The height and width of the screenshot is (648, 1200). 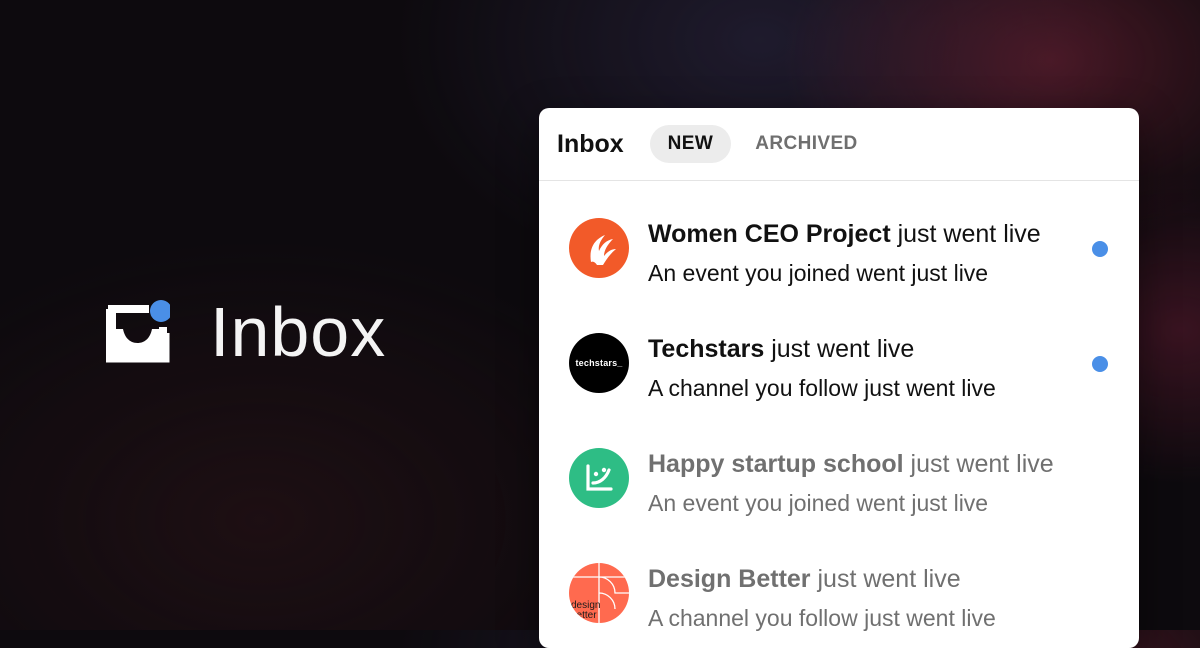 What do you see at coordinates (298, 332) in the screenshot?
I see `brand-label: Inbox` at bounding box center [298, 332].